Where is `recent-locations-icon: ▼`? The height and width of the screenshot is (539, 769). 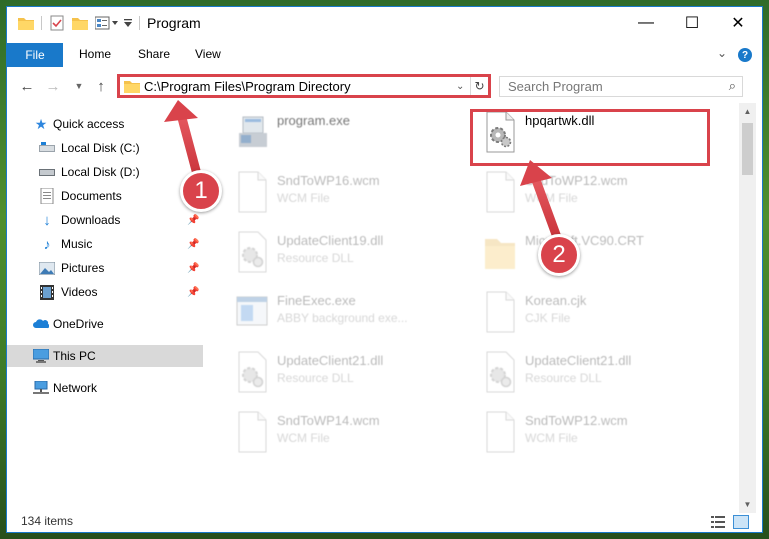
recent-locations-icon: ▼ is located at coordinates (79, 86).